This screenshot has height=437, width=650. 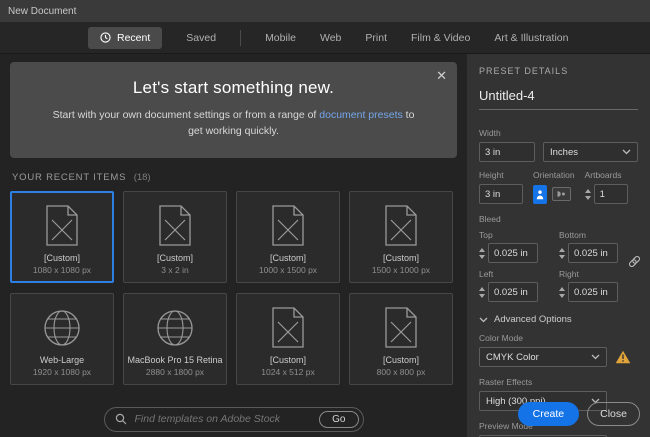 I want to click on bleed-label: Bleed, so click(x=490, y=219).